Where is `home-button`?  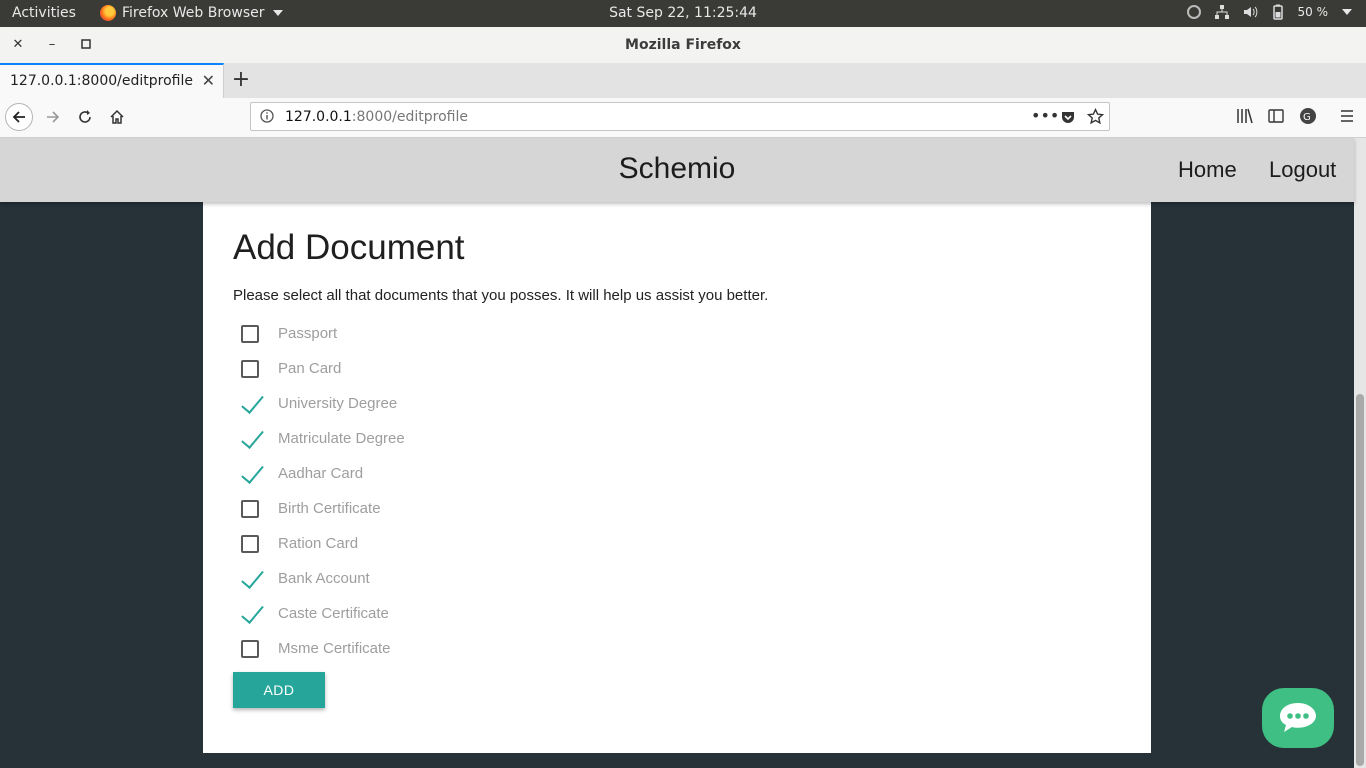
home-button is located at coordinates (117, 117).